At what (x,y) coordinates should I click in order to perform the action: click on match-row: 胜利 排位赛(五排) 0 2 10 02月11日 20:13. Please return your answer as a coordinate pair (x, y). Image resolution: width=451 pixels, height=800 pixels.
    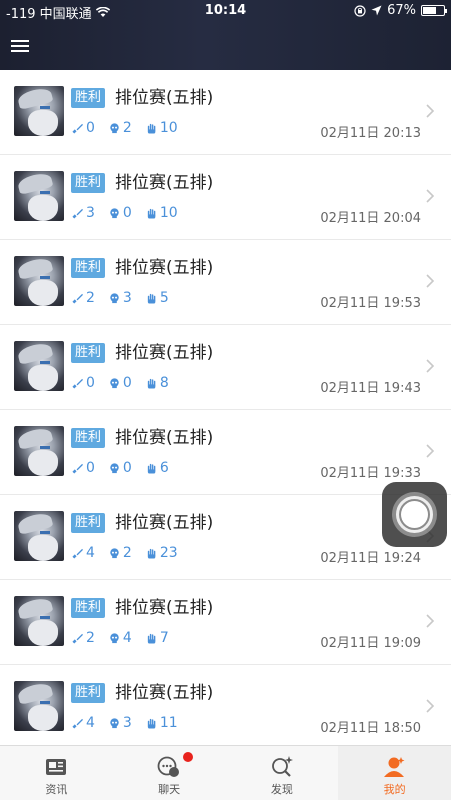
    Looking at the image, I should click on (225, 112).